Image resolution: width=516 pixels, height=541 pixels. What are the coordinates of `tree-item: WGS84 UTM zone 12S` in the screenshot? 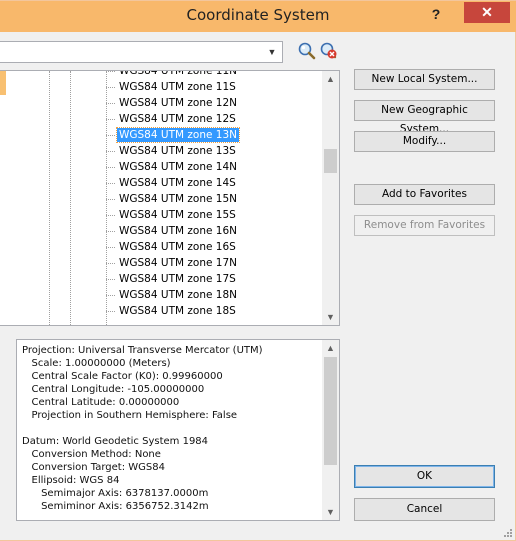 It's located at (172, 119).